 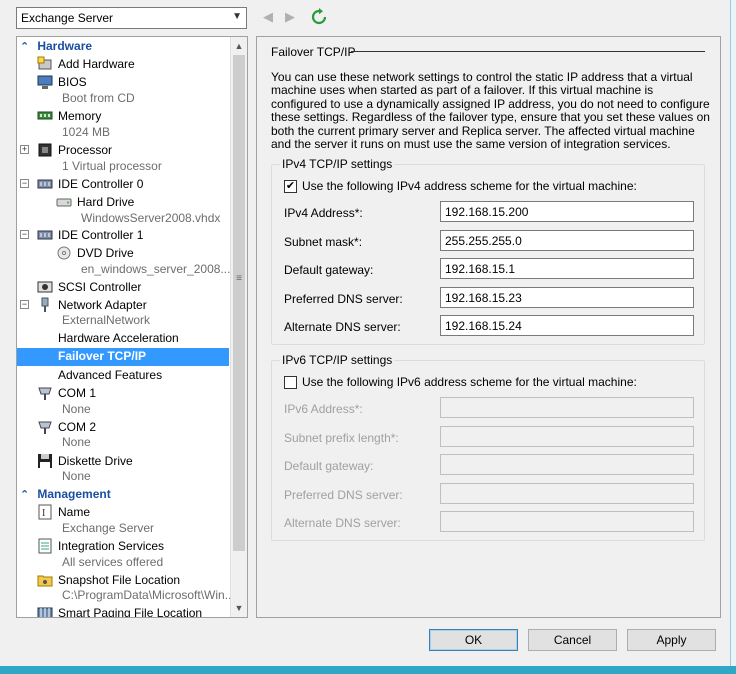 I want to click on tree-item-snapshot-file-location: Snapshot File Location, so click(x=123, y=580).